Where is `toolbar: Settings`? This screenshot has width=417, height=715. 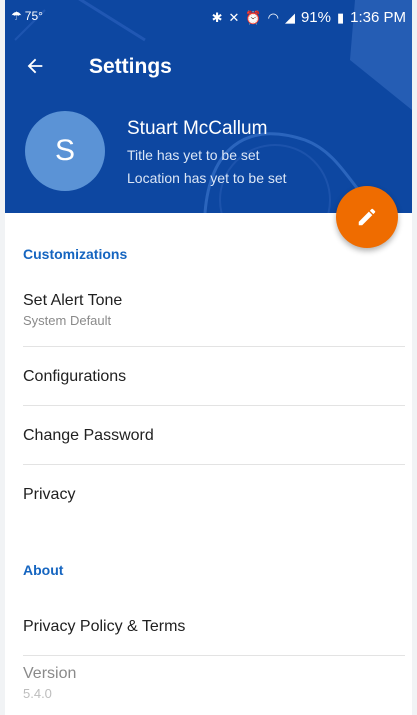
toolbar: Settings is located at coordinates (208, 68).